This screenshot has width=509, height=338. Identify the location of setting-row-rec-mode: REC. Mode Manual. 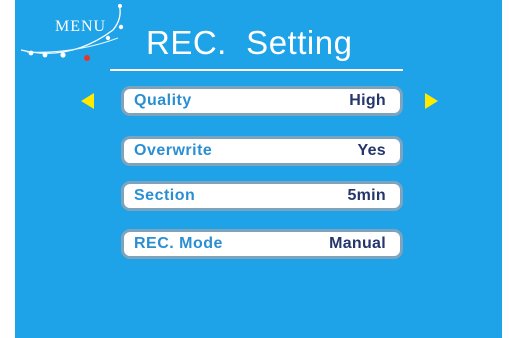
(262, 244).